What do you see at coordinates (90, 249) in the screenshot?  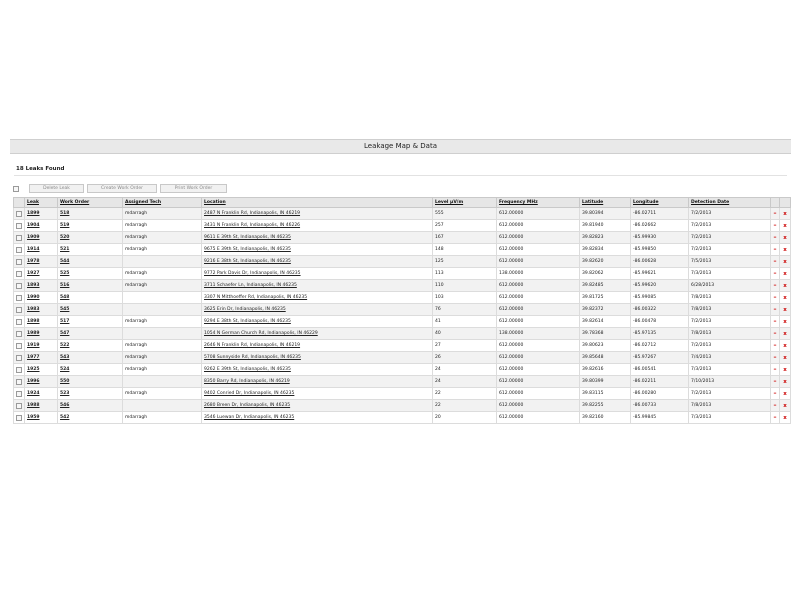 I see `work-order-link: 521` at bounding box center [90, 249].